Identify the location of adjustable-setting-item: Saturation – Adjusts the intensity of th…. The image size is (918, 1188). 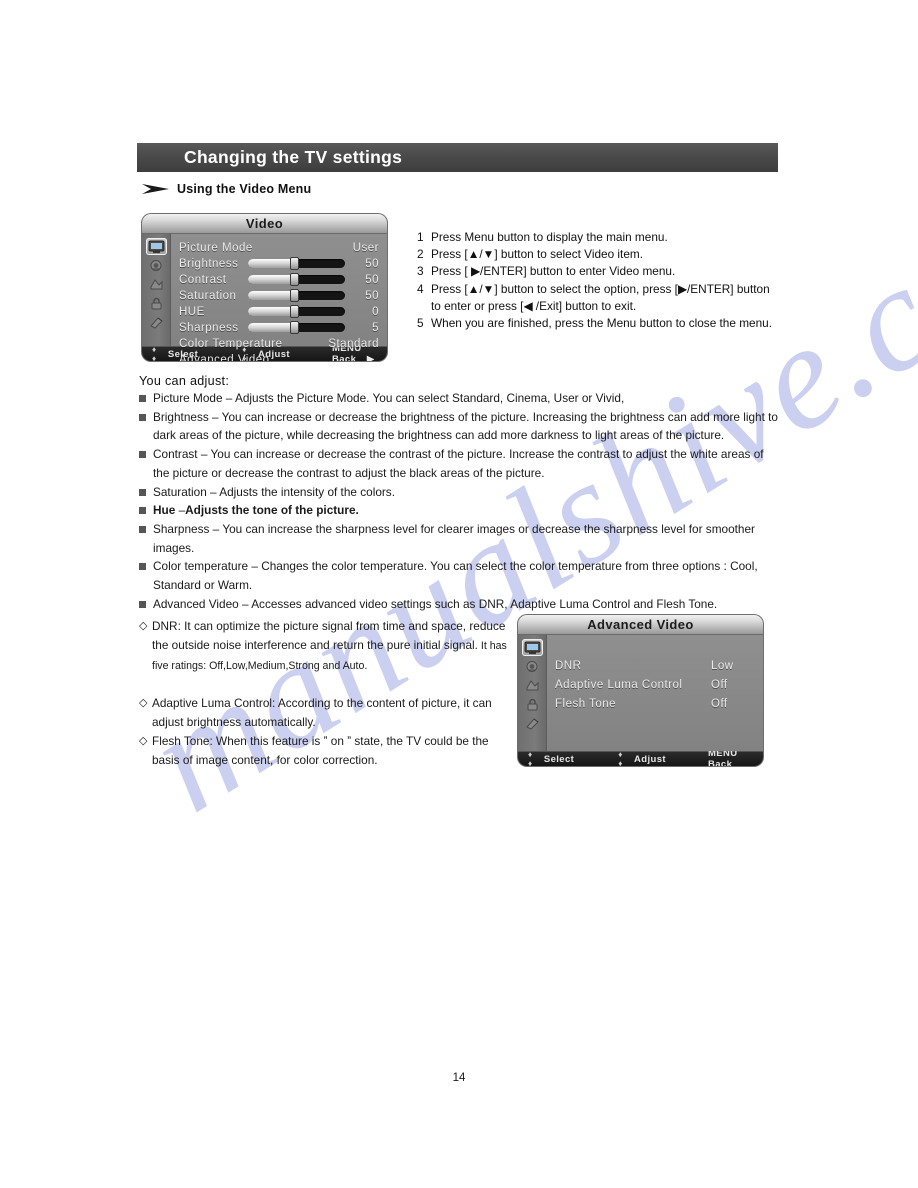
(460, 492).